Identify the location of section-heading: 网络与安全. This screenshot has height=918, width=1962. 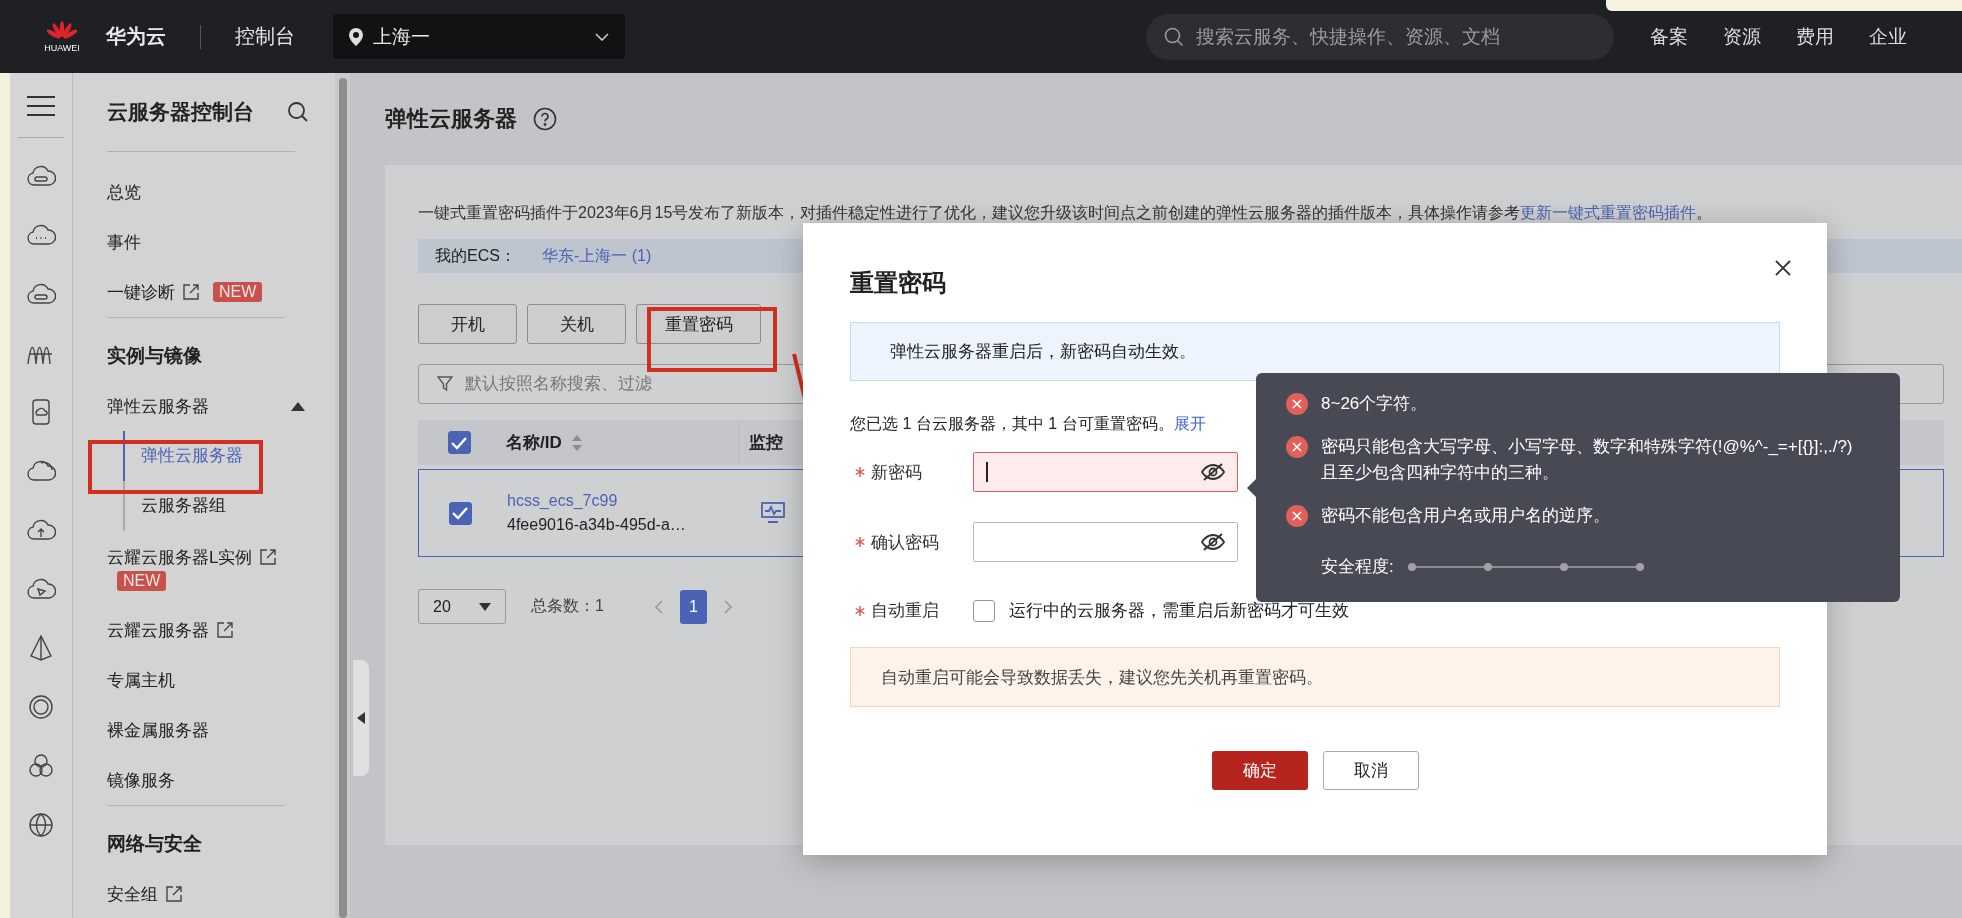
(154, 844).